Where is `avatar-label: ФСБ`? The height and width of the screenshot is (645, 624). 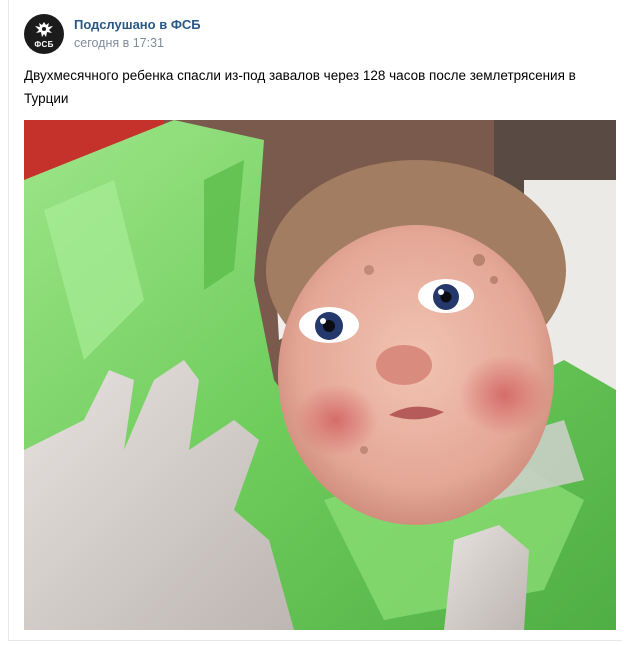 avatar-label: ФСБ is located at coordinates (44, 44).